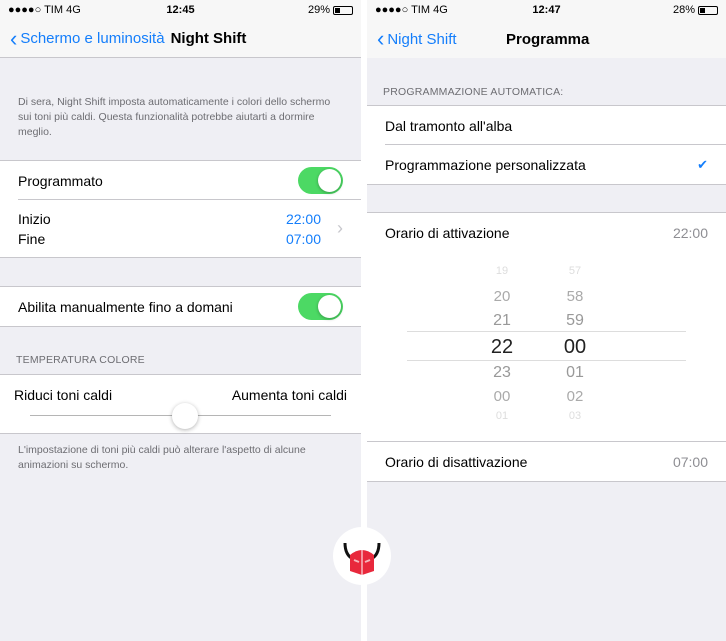 The width and height of the screenshot is (726, 641). Describe the element at coordinates (80, 360) in the screenshot. I see `temperature-header: TEMPERATURA COLORE` at that location.